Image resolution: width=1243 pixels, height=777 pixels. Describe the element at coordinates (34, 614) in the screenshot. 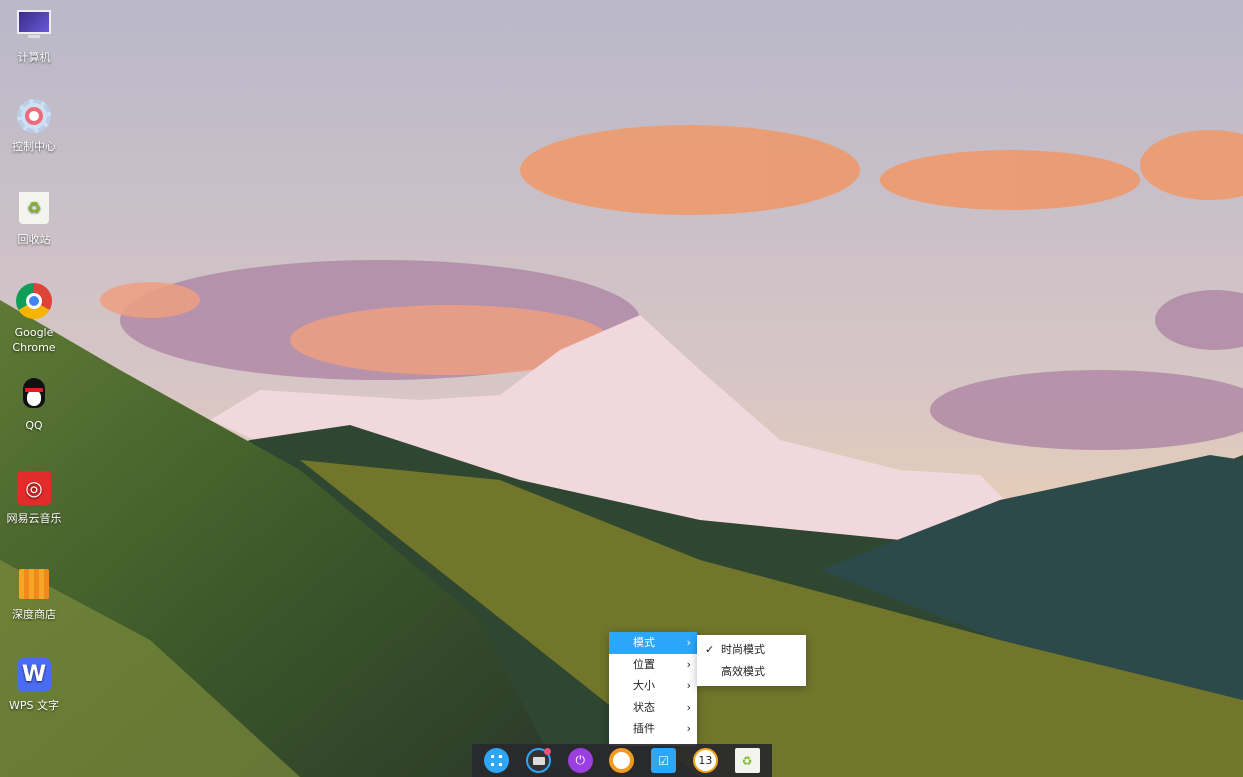

I see `desktop-icon-label: 深度商店` at that location.